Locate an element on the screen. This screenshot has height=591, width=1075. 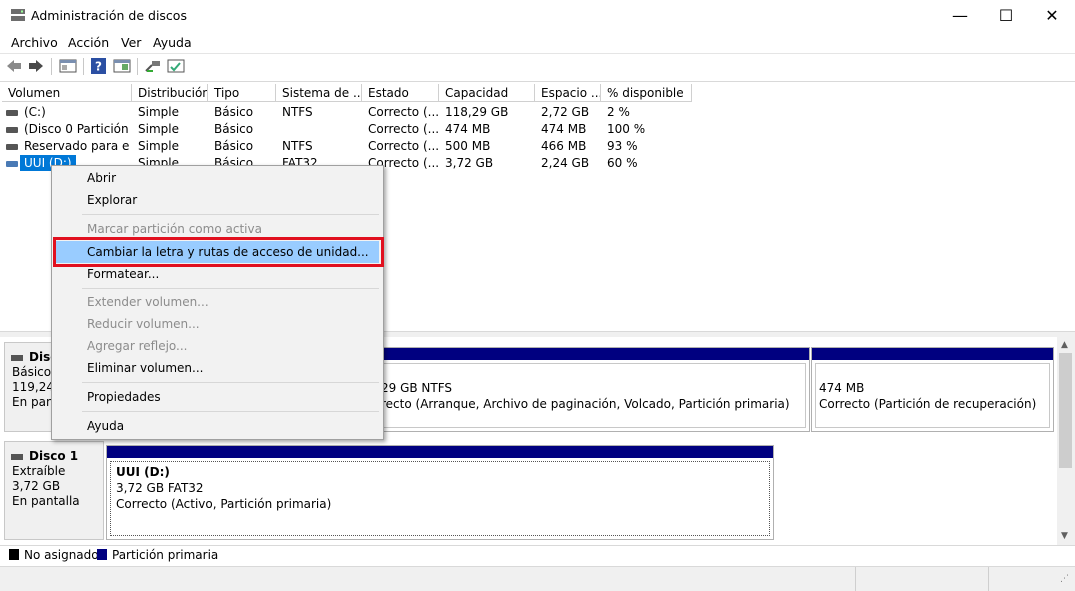
help-icon: ? is located at coordinates (99, 66).